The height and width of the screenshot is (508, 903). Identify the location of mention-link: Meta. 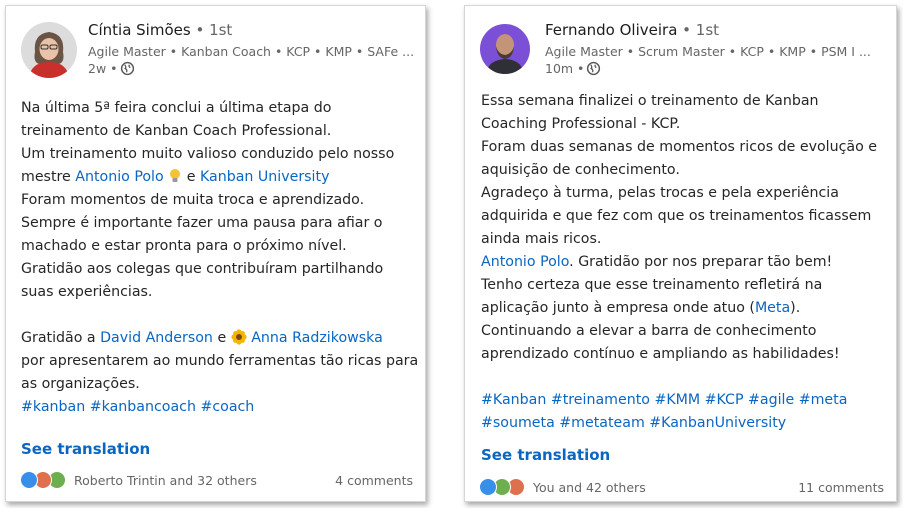
(772, 308).